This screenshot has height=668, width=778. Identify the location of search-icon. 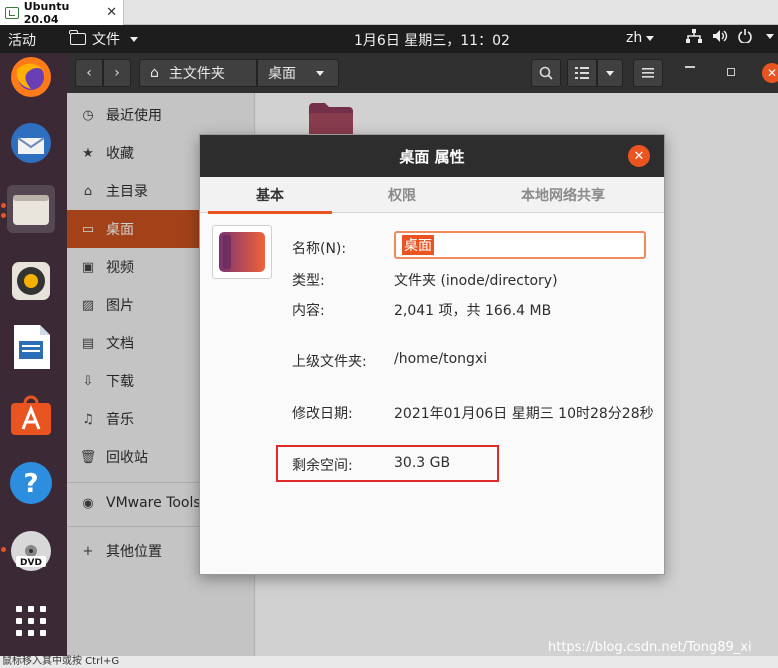
(546, 73).